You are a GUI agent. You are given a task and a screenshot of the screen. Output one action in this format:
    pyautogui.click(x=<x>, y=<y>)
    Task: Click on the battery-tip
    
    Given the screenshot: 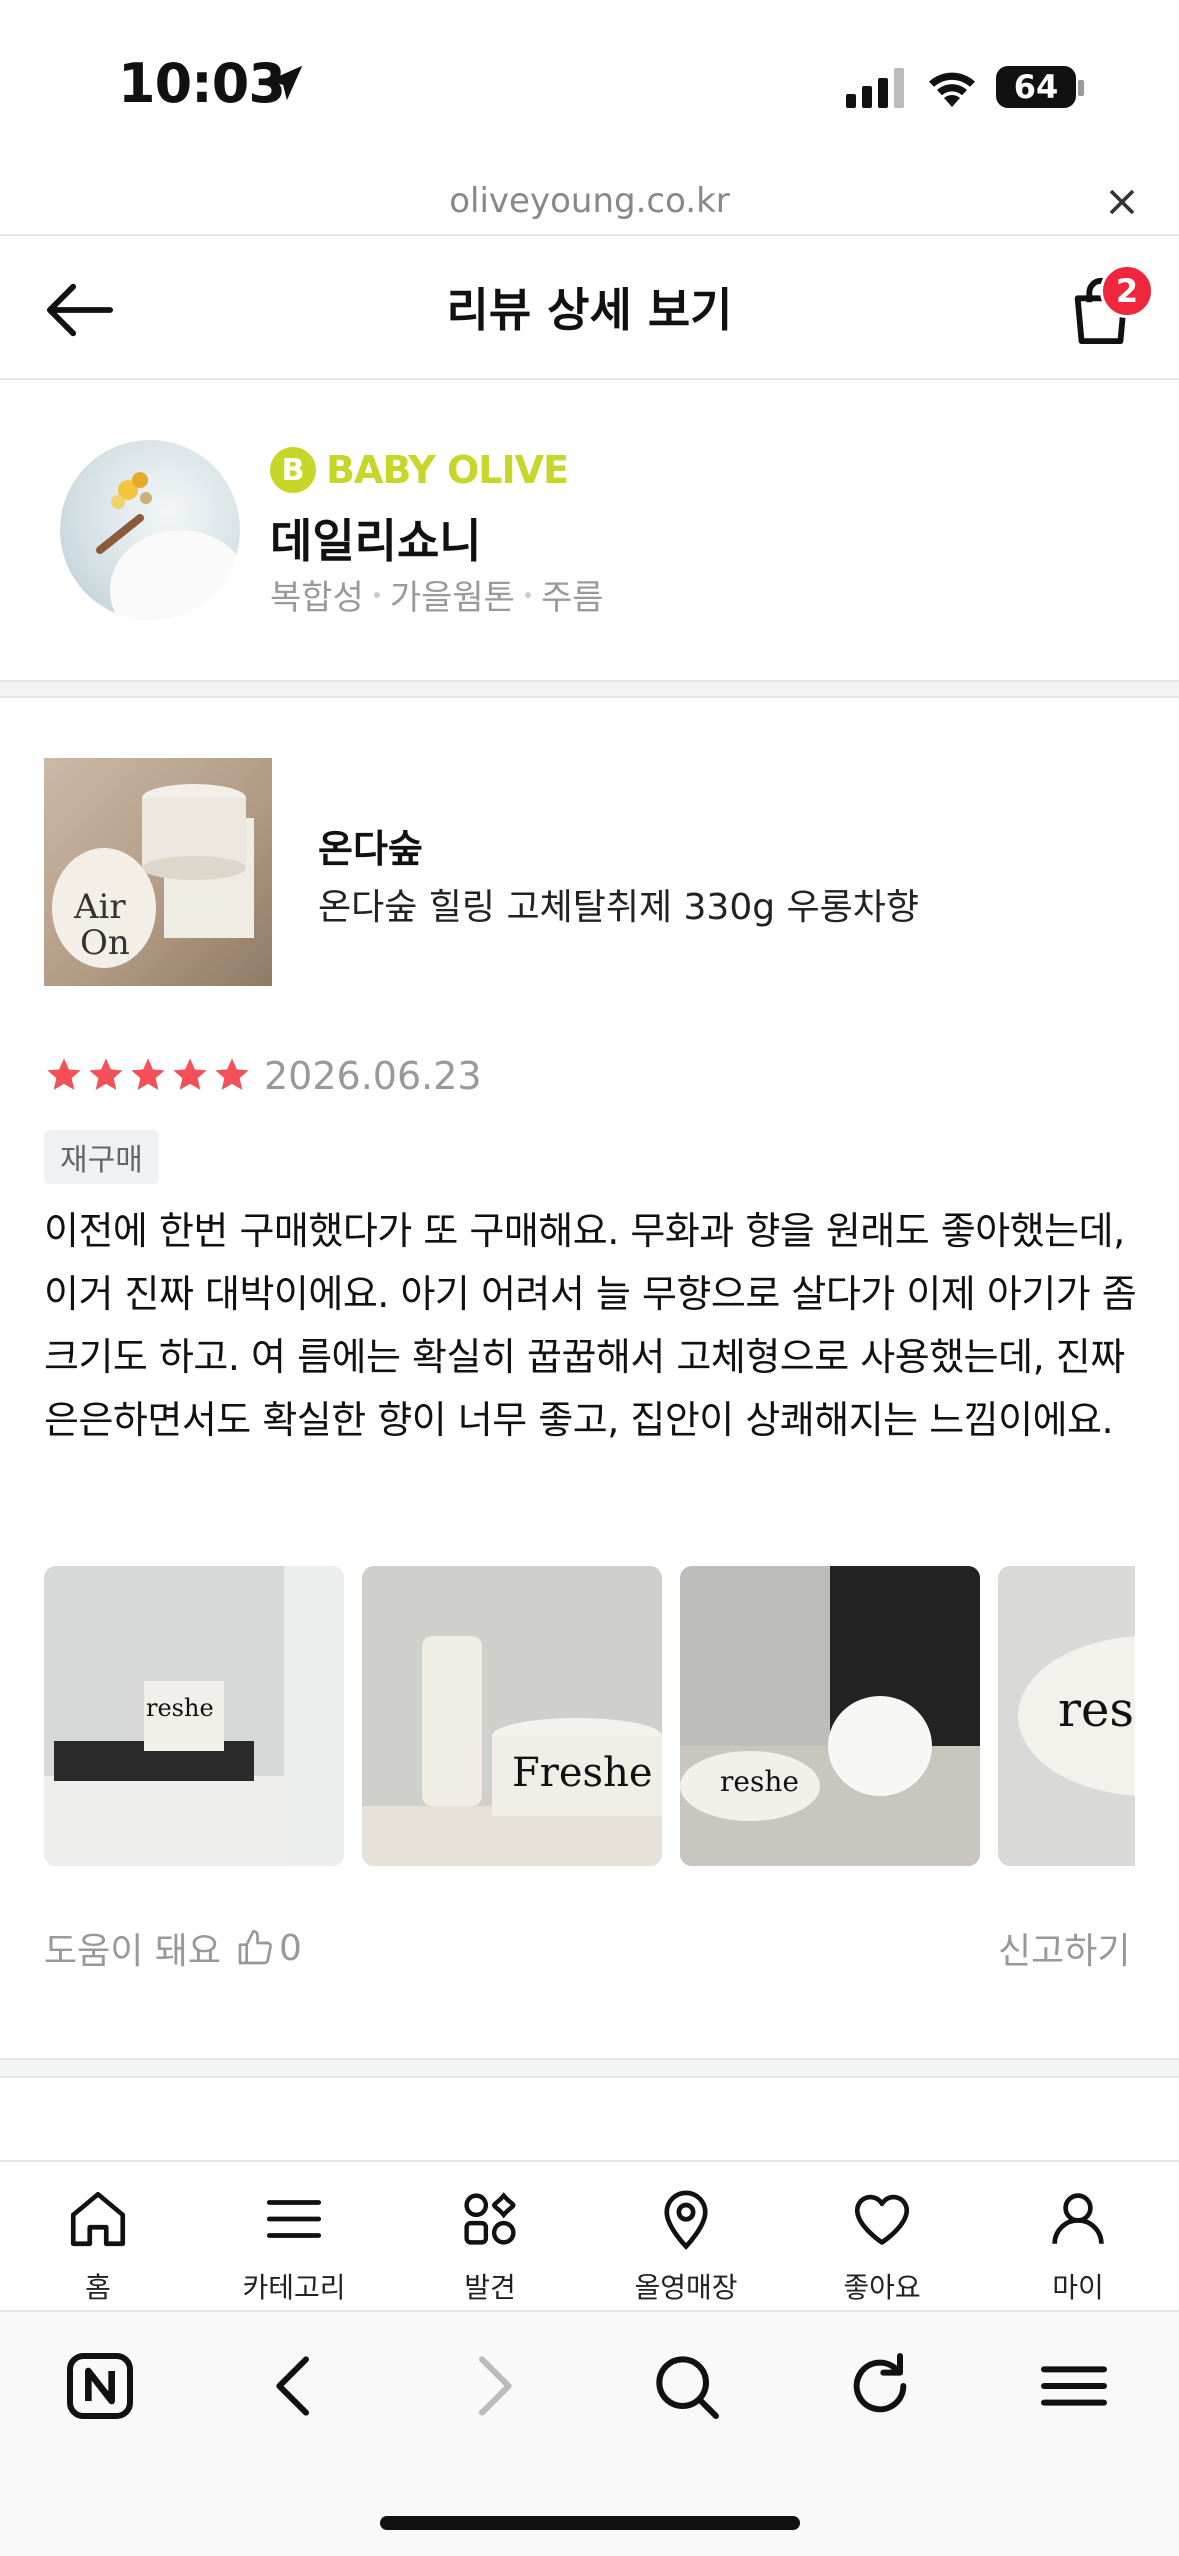 What is the action you would take?
    pyautogui.click(x=1081, y=88)
    